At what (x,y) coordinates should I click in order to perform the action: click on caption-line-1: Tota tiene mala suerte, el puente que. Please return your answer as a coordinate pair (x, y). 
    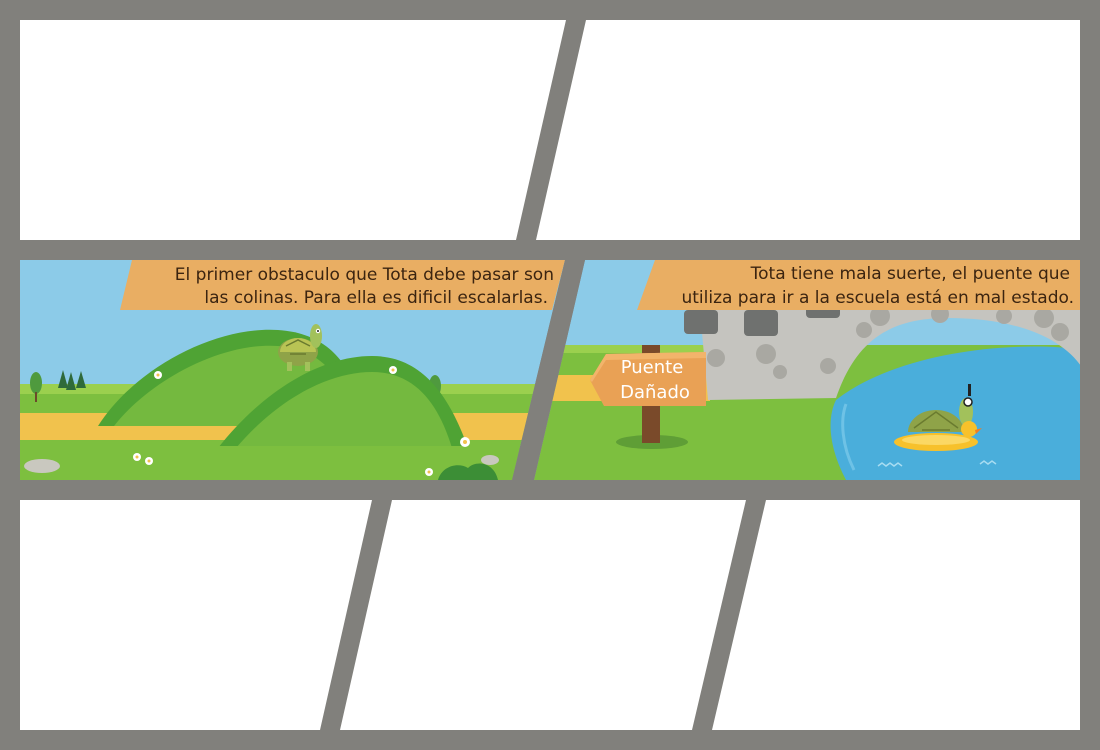
    Looking at the image, I should click on (910, 274).